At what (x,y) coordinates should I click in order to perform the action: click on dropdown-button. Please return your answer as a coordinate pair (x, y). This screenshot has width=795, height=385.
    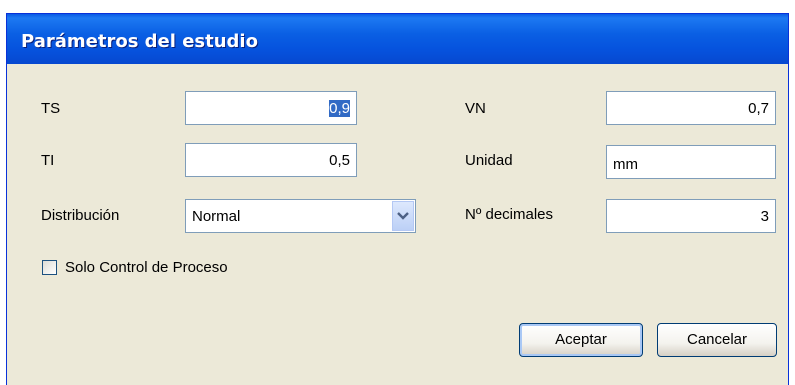
    Looking at the image, I should click on (403, 216).